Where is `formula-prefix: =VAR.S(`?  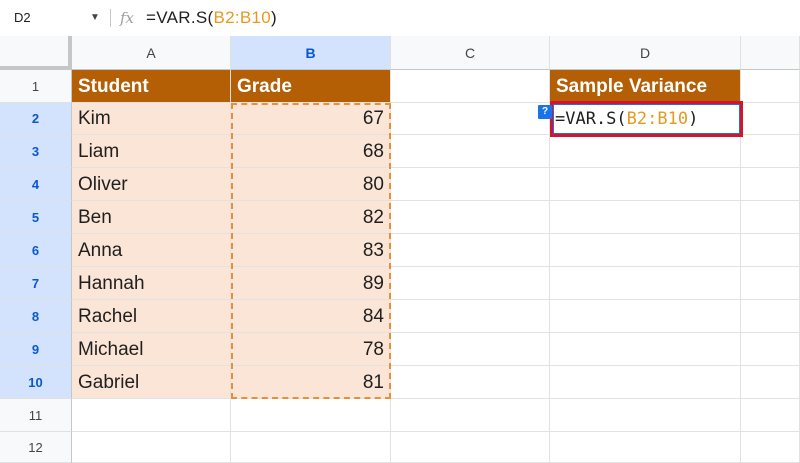 formula-prefix: =VAR.S( is located at coordinates (180, 17).